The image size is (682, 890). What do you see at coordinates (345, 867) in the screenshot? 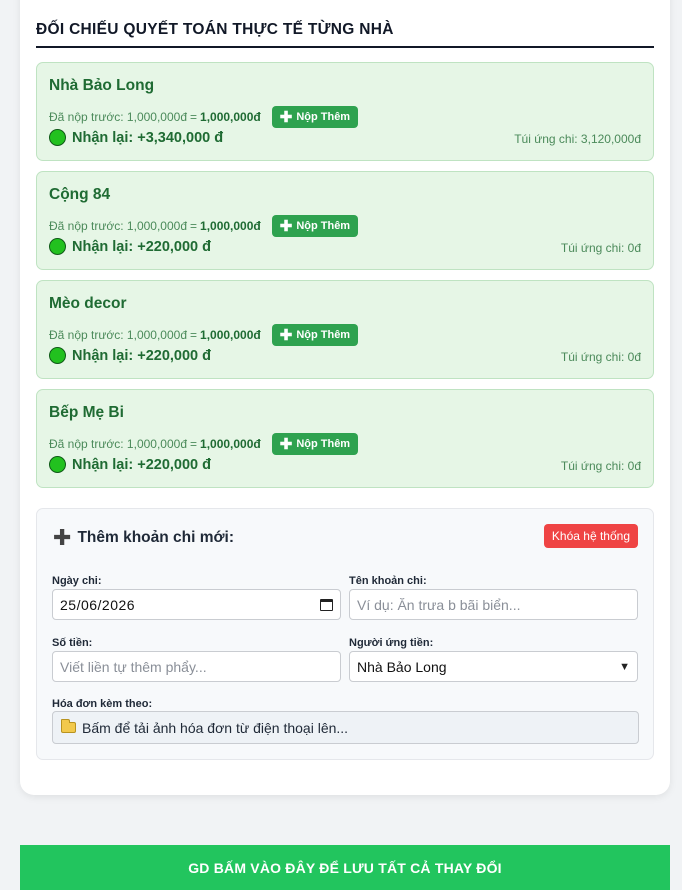
I see `save-all-button: GD BẤM VÀO ĐÂY ĐỂ LƯU TẤT CẢ THAY ĐỔI` at bounding box center [345, 867].